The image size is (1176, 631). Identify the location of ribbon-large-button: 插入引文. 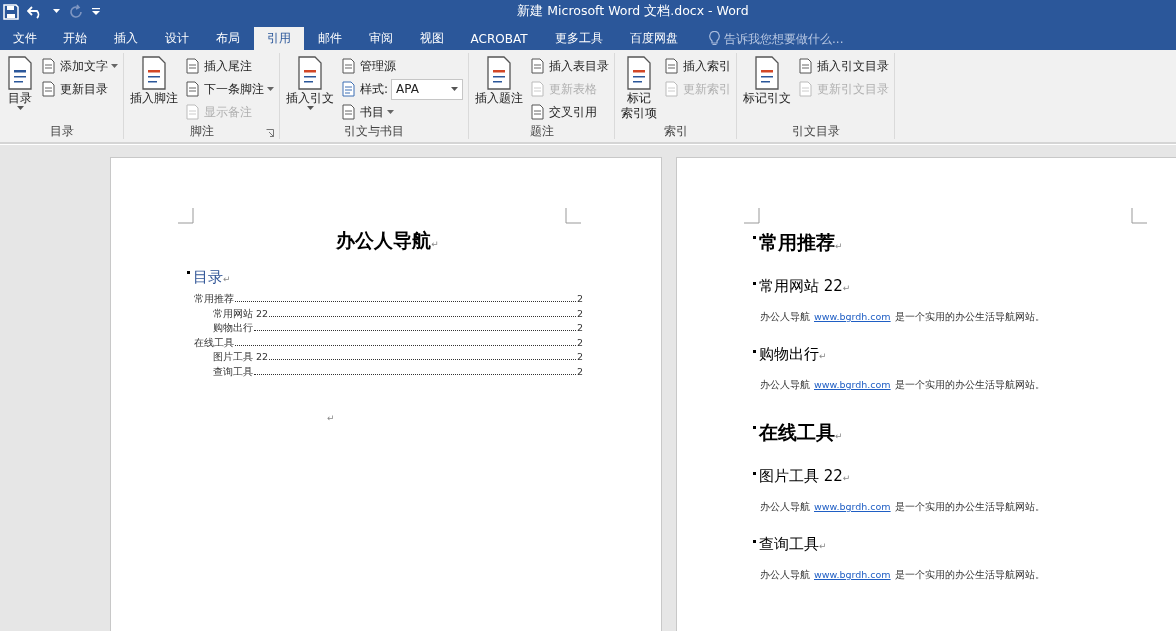
(310, 88).